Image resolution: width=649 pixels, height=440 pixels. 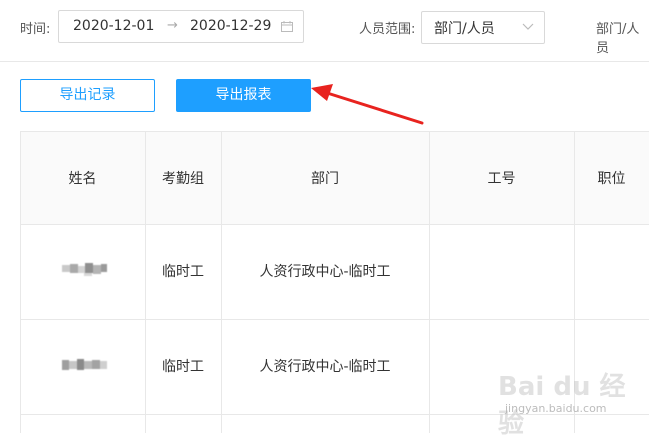 I want to click on scope-select-value: 部门/人员, so click(x=464, y=29).